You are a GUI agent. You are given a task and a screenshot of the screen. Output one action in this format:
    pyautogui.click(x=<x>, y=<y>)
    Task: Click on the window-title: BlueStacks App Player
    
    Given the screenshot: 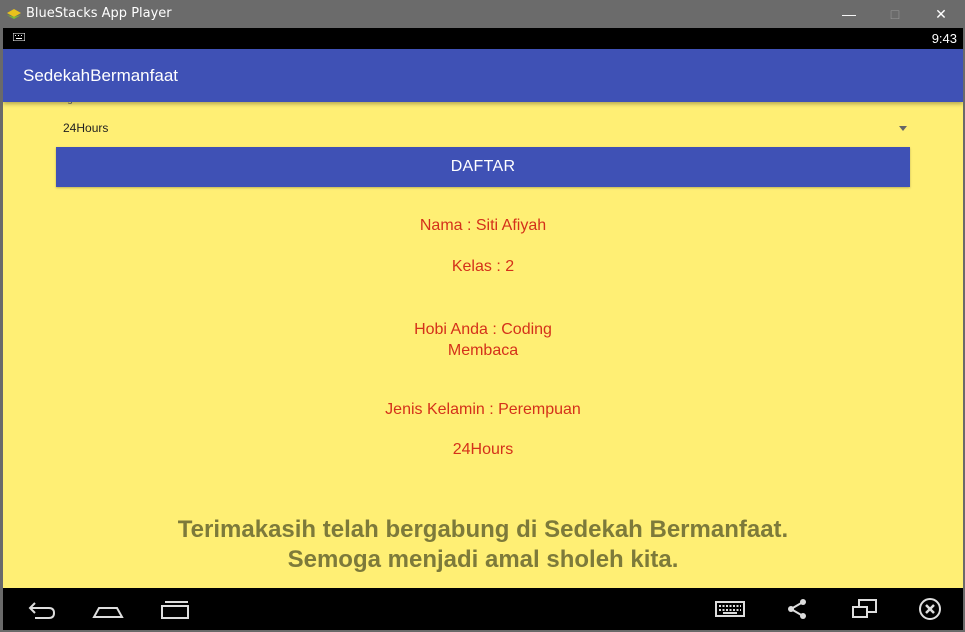 What is the action you would take?
    pyautogui.click(x=99, y=13)
    